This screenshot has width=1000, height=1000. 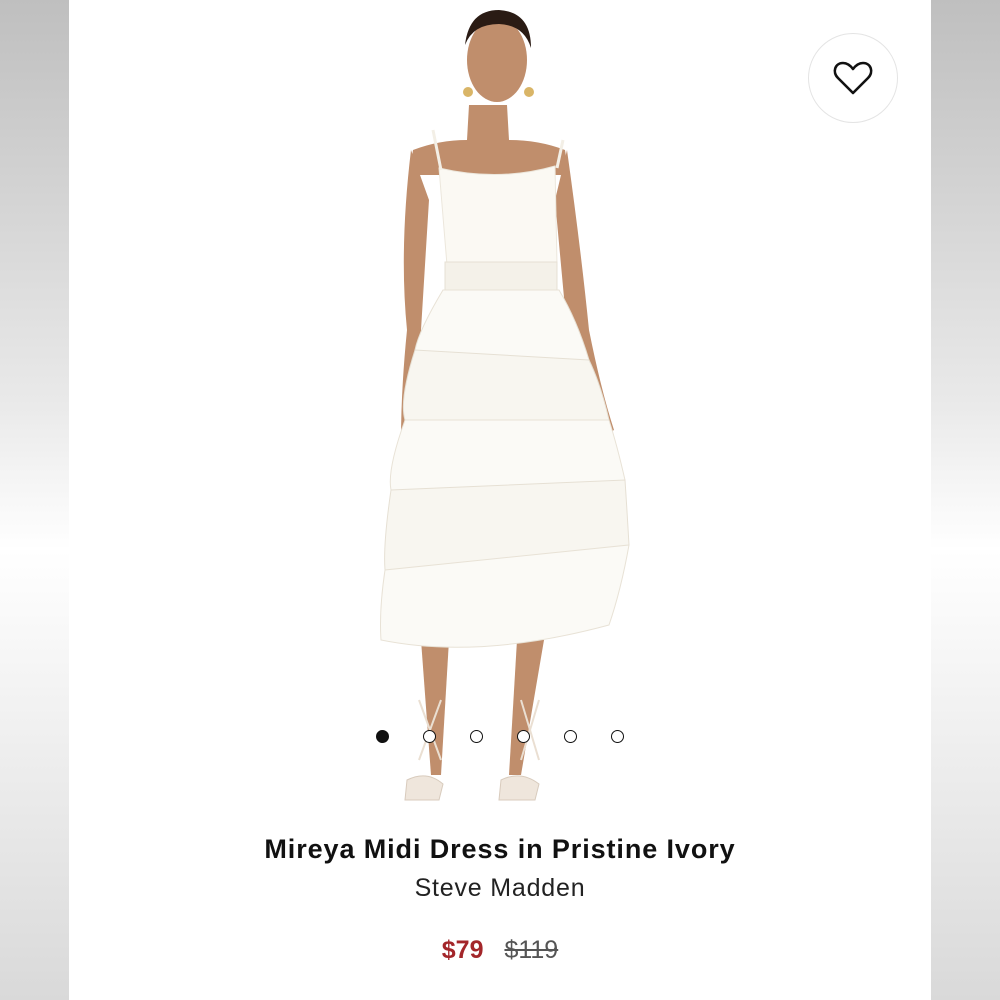 I want to click on product-title: Mireya Midi Dress in Pristine Ivory, so click(x=500, y=849).